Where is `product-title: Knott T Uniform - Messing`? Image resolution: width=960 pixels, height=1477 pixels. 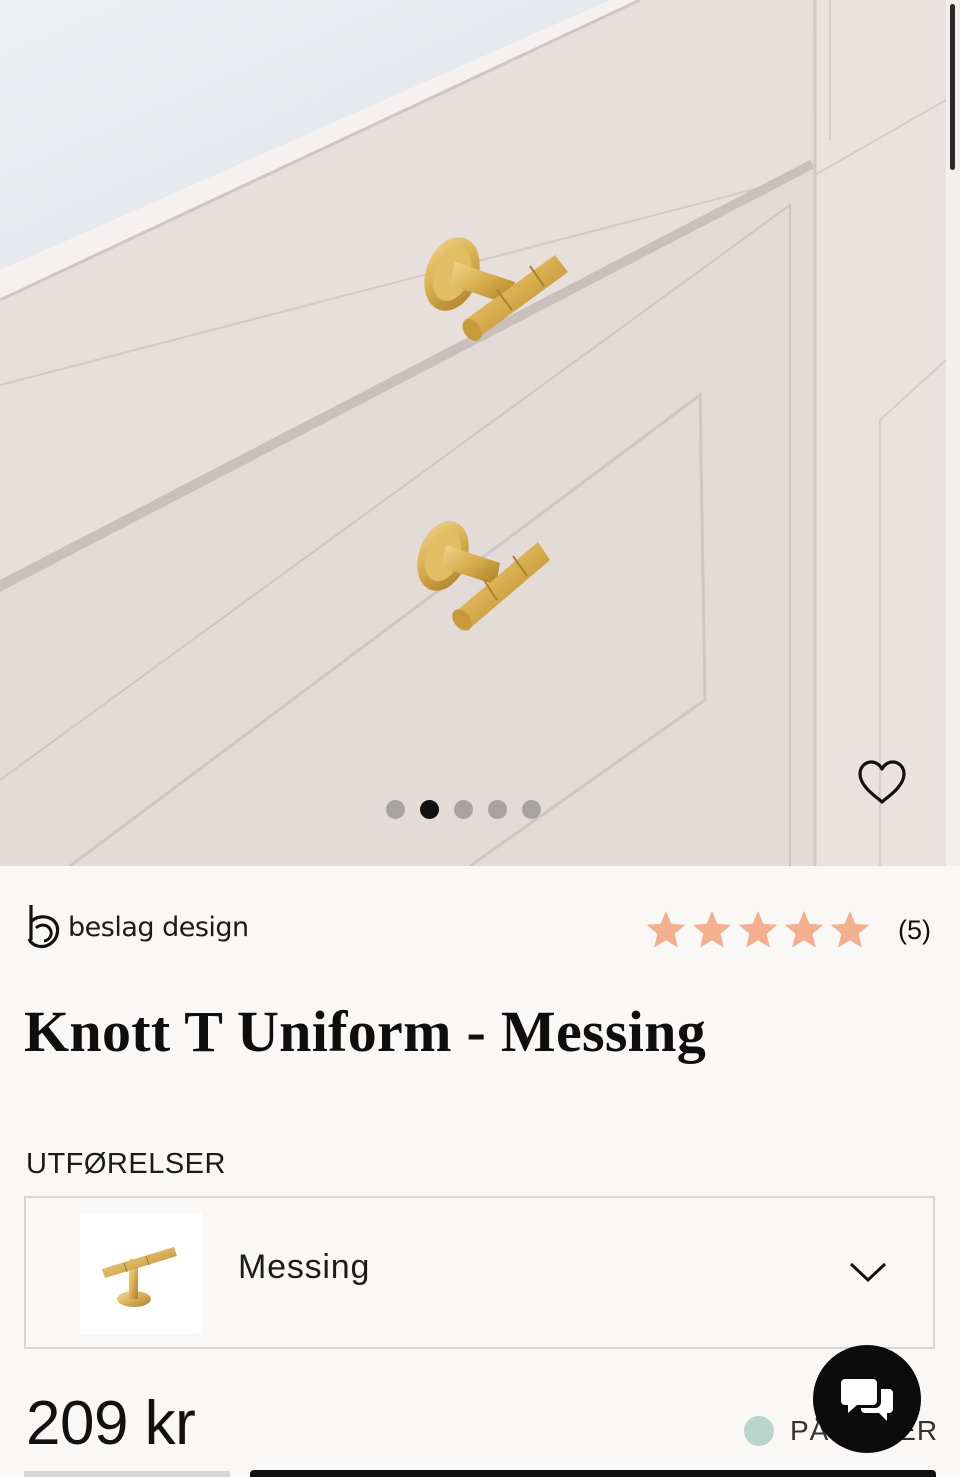
product-title: Knott T Uniform - Messing is located at coordinates (365, 1031).